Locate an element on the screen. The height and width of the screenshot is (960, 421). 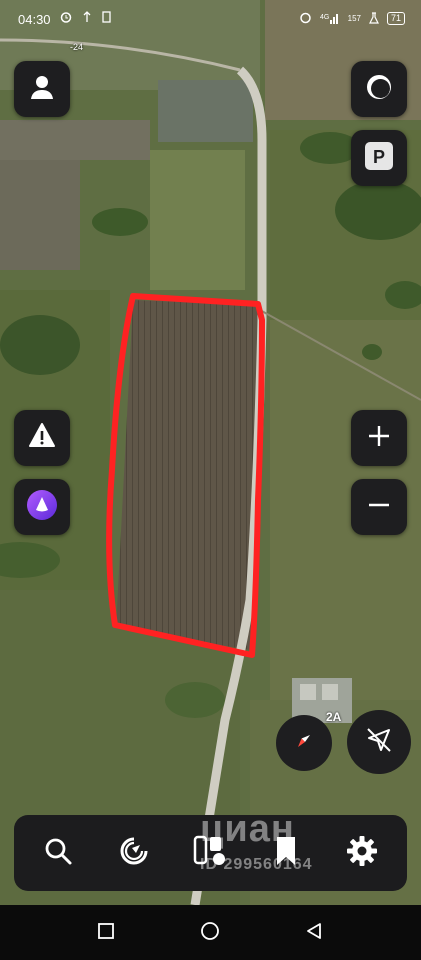
navigation-mode-button is located at coordinates (379, 742).